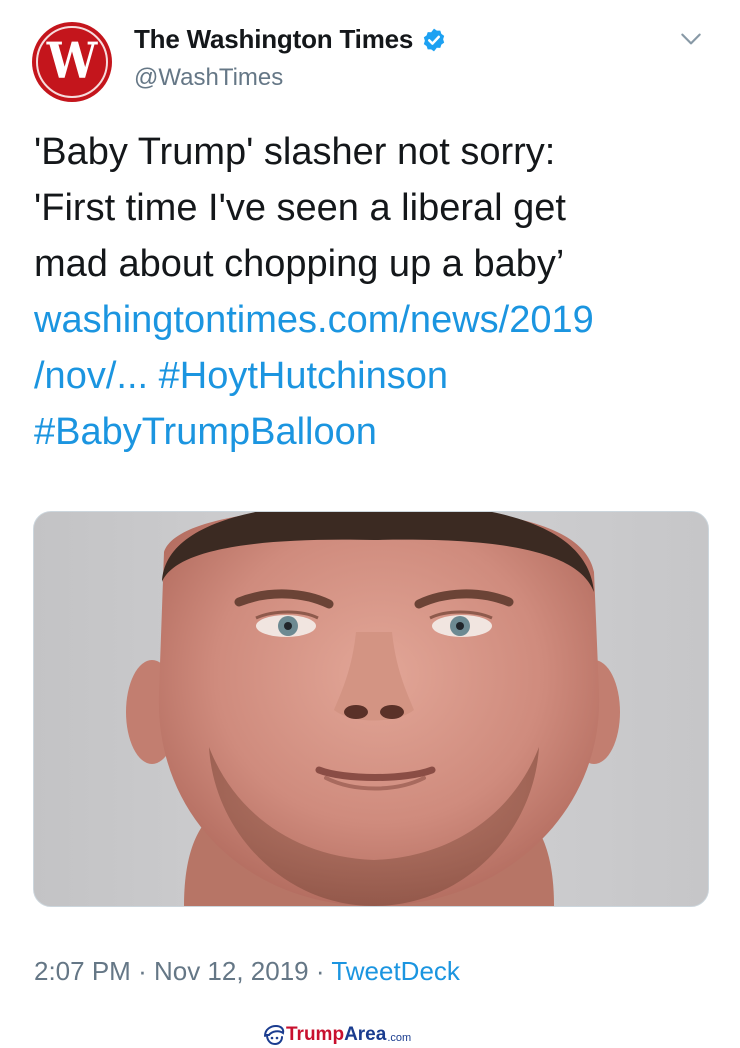  I want to click on author-handle: @WashTimes, so click(208, 78).